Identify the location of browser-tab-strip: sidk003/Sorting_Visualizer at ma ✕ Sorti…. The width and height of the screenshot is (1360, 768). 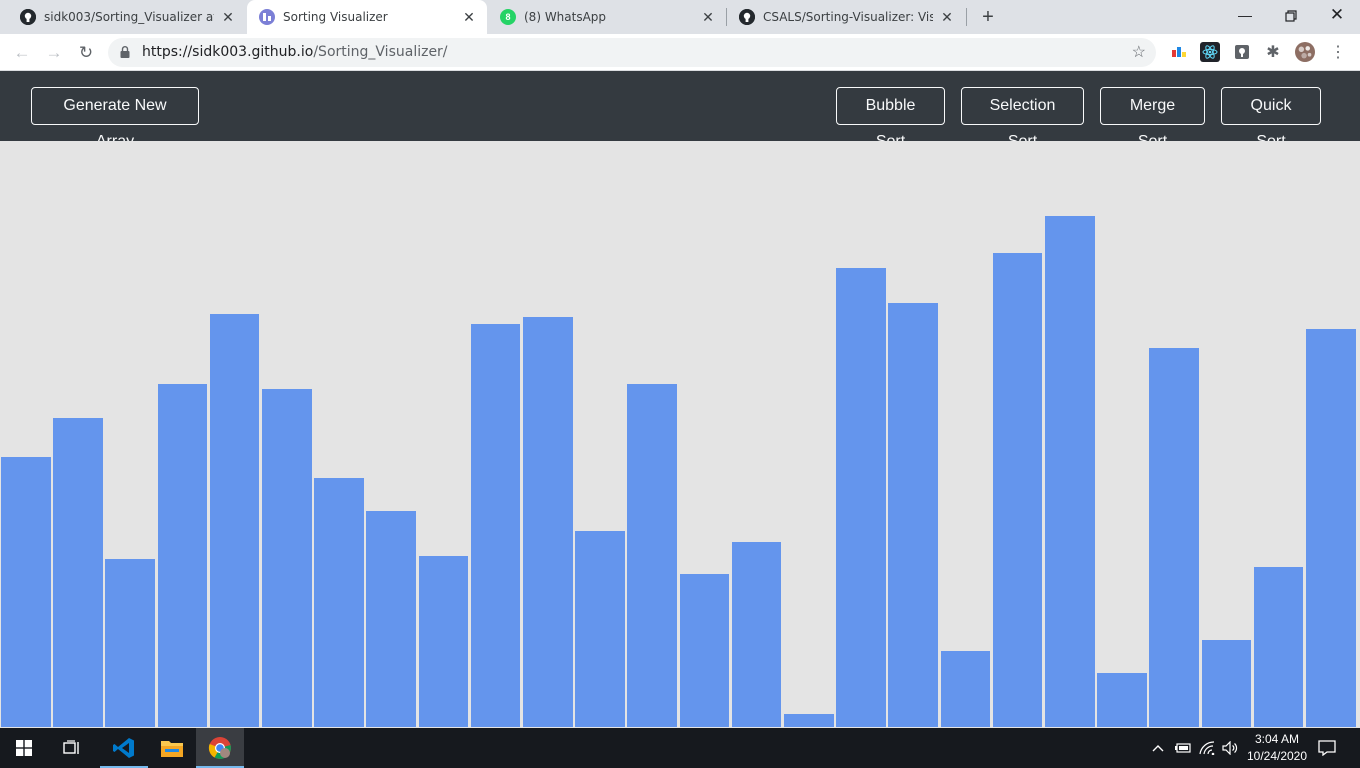
(680, 17).